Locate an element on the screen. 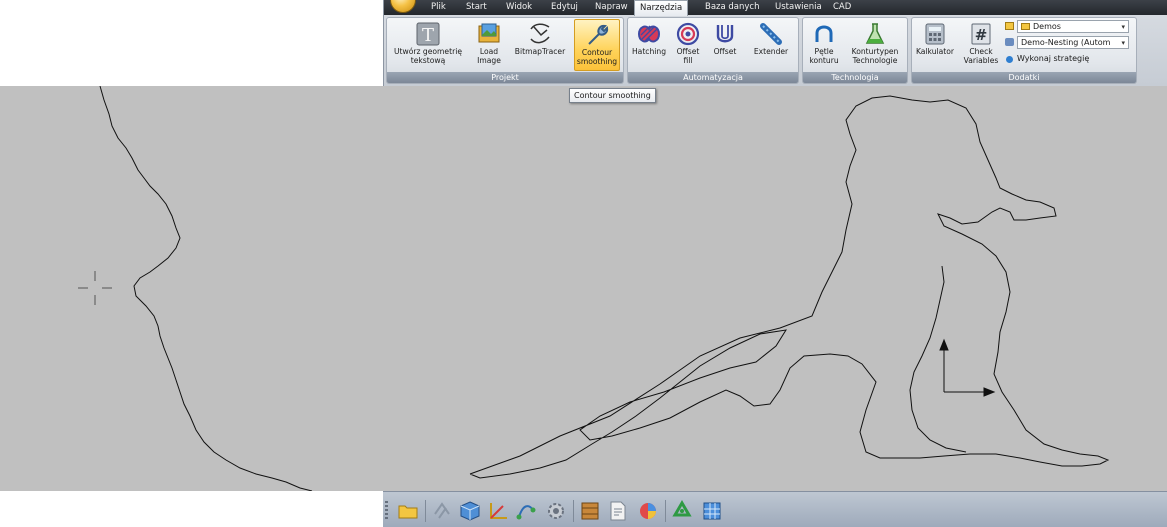 The image size is (1167, 527). offset-icon is located at coordinates (725, 34).